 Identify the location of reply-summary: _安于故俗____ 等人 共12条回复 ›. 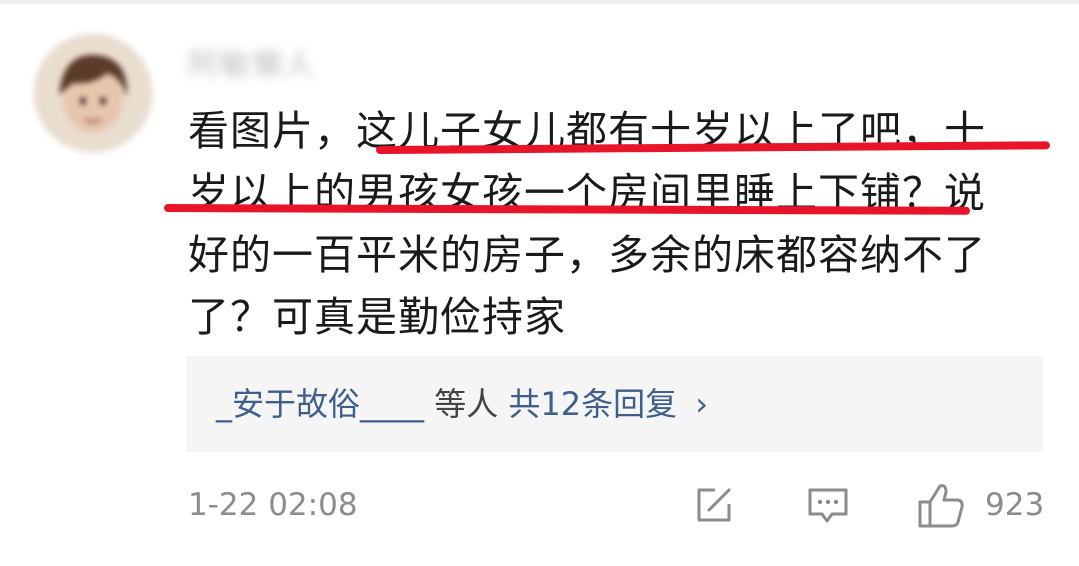
(614, 404).